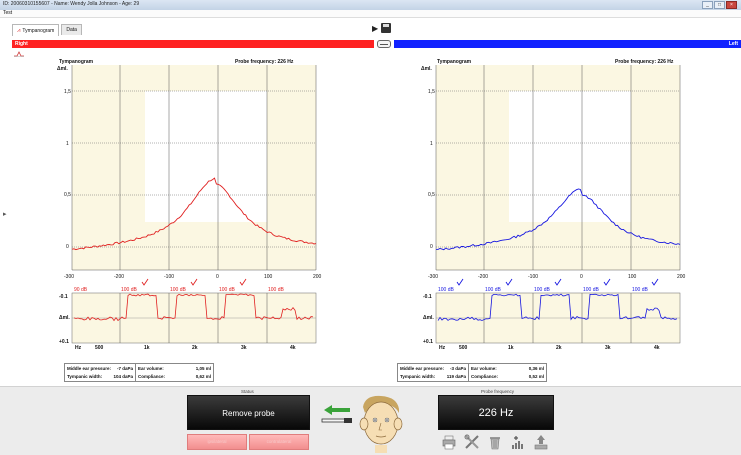 The width and height of the screenshot is (741, 455). Describe the element at coordinates (193, 44) in the screenshot. I see `right-ear-bar: Right` at that location.